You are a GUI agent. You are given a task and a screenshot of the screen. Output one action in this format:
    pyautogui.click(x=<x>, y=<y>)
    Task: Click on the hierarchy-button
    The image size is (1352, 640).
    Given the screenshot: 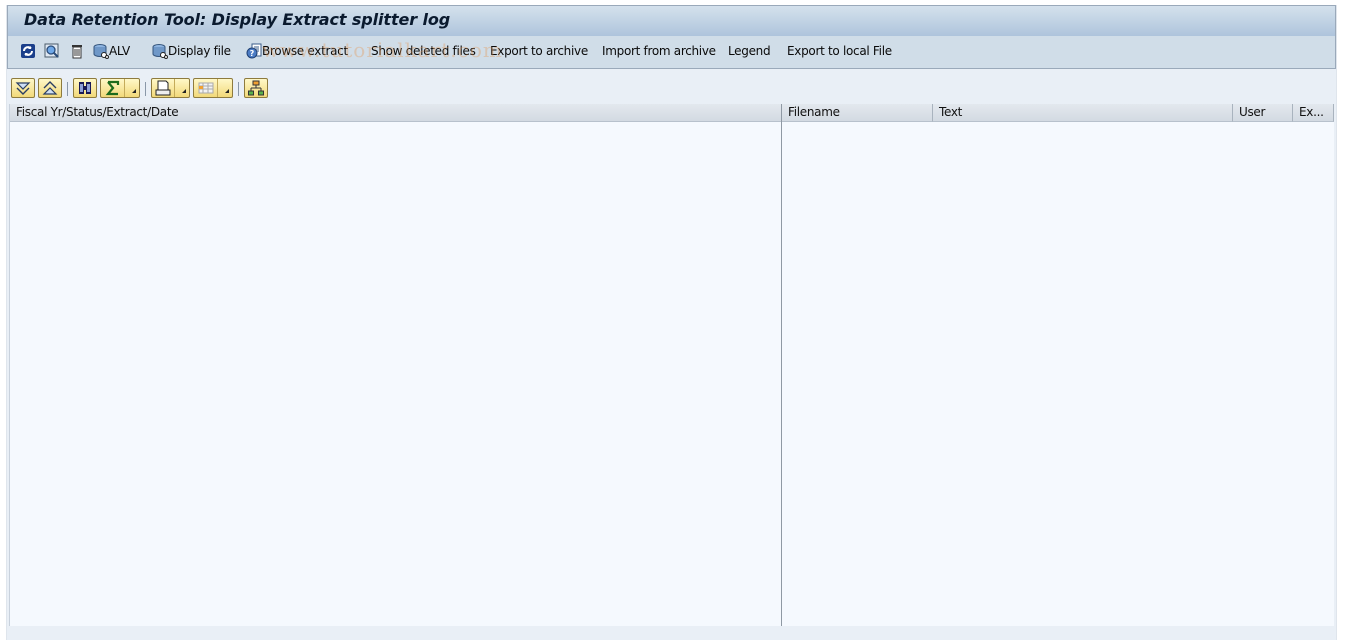 What is the action you would take?
    pyautogui.click(x=256, y=88)
    